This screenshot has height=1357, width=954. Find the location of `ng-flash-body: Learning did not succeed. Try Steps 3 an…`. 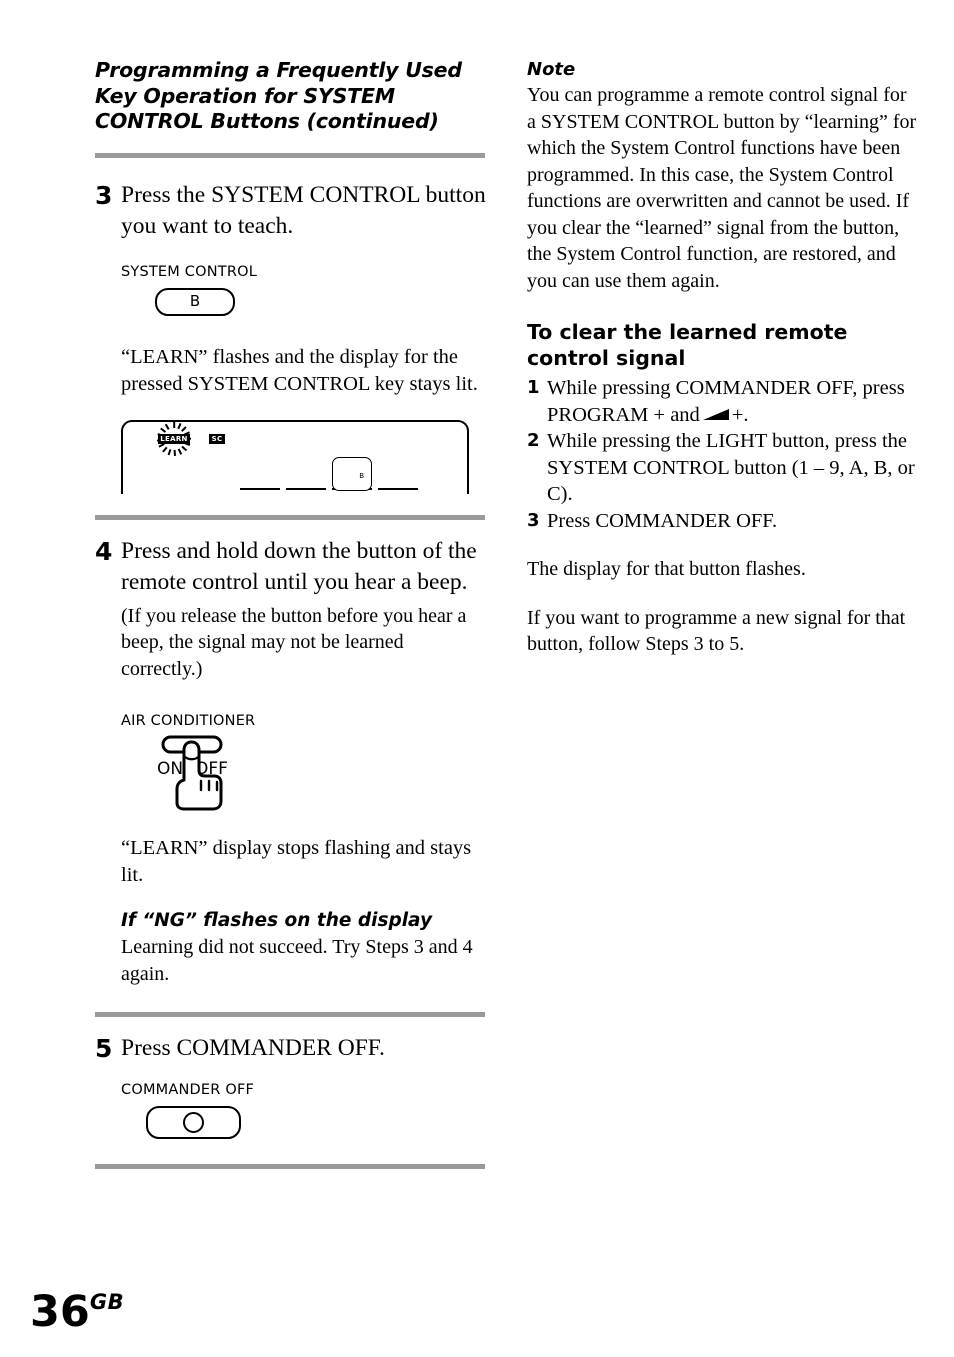

ng-flash-body: Learning did not succeed. Try Steps 3 an… is located at coordinates (297, 960).